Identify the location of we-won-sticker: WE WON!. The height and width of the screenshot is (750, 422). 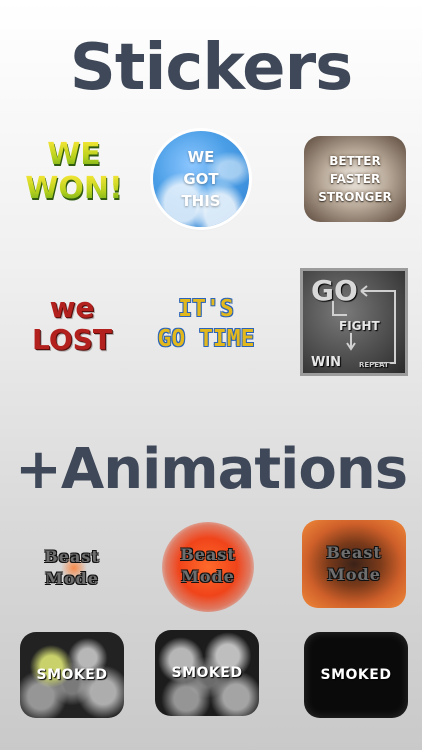
(74, 172).